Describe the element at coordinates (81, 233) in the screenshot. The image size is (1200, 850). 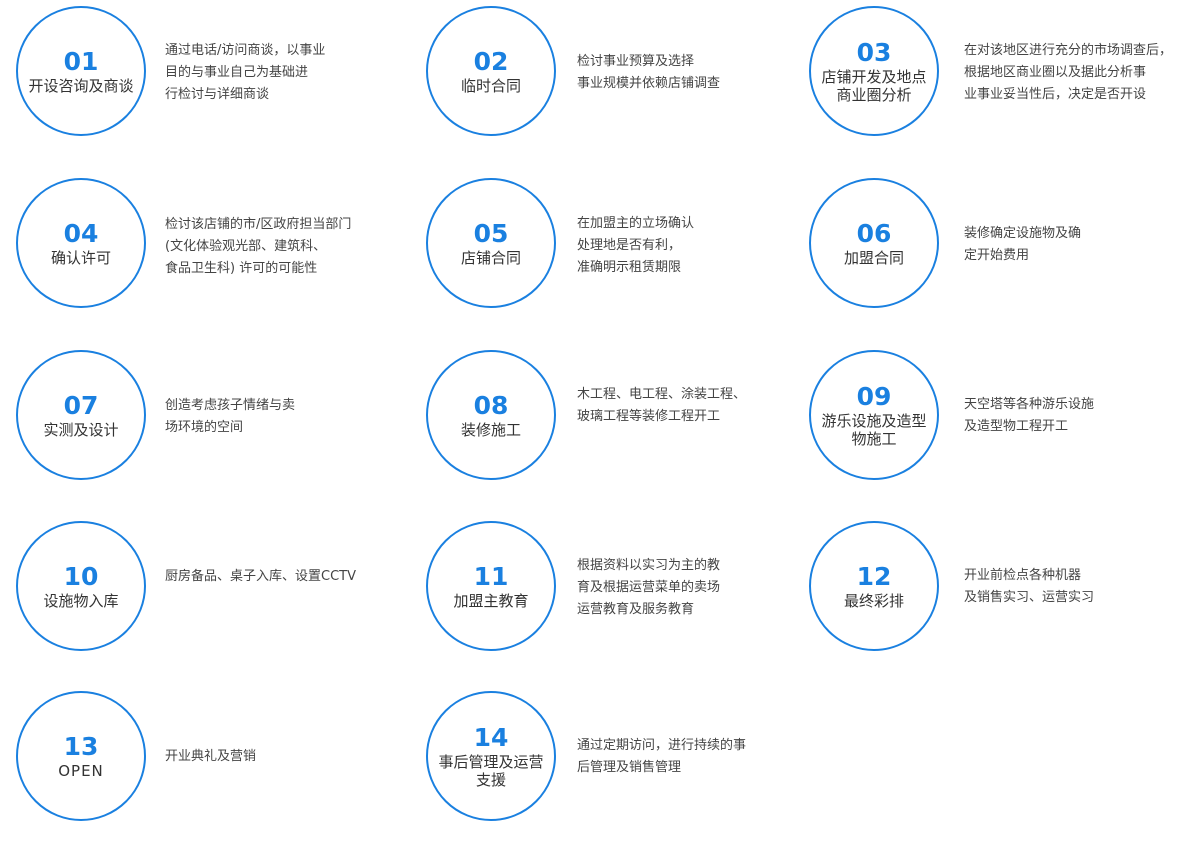
I see `step-number: 04` at that location.